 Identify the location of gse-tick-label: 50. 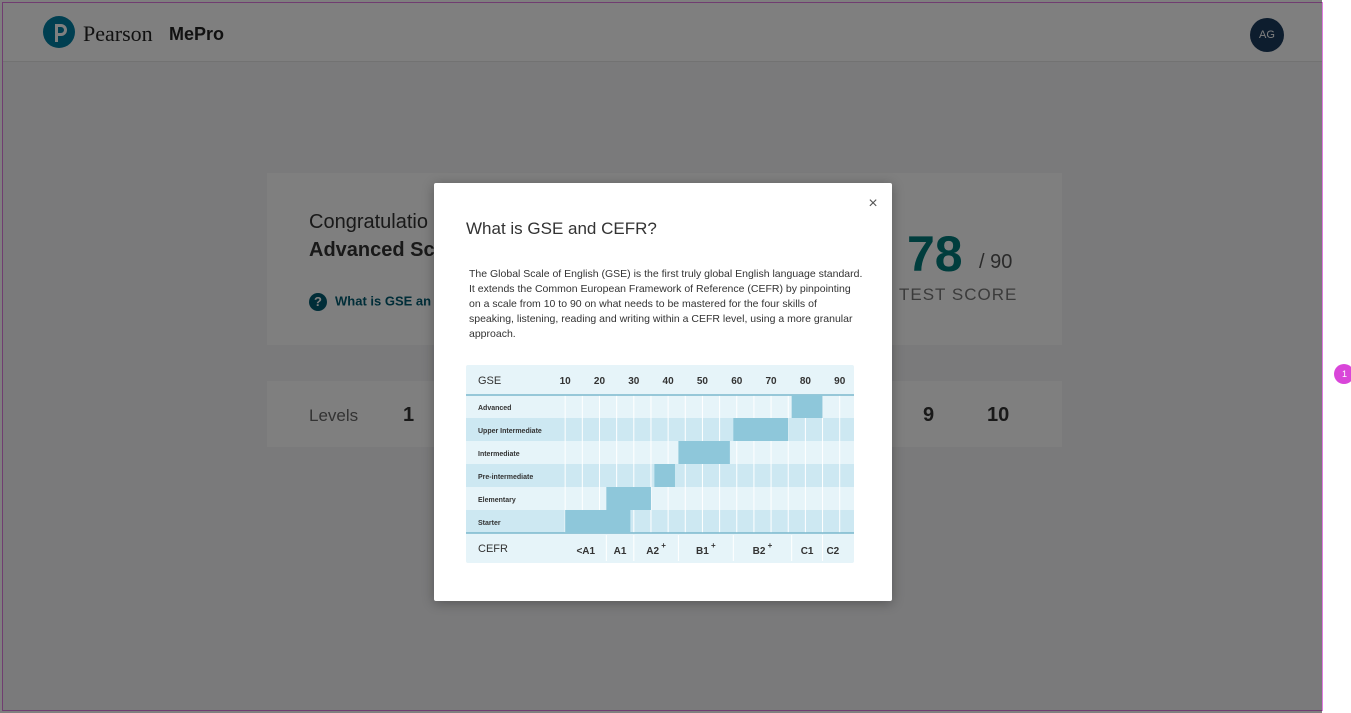
(703, 381).